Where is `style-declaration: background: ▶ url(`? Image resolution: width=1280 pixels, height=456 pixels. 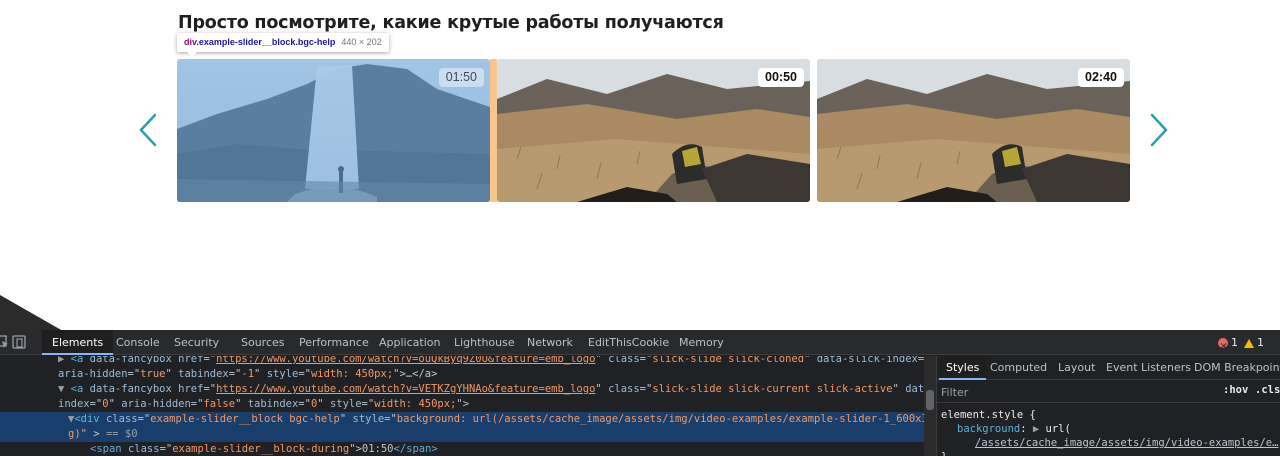
style-declaration: background: ▶ url( is located at coordinates (1014, 429).